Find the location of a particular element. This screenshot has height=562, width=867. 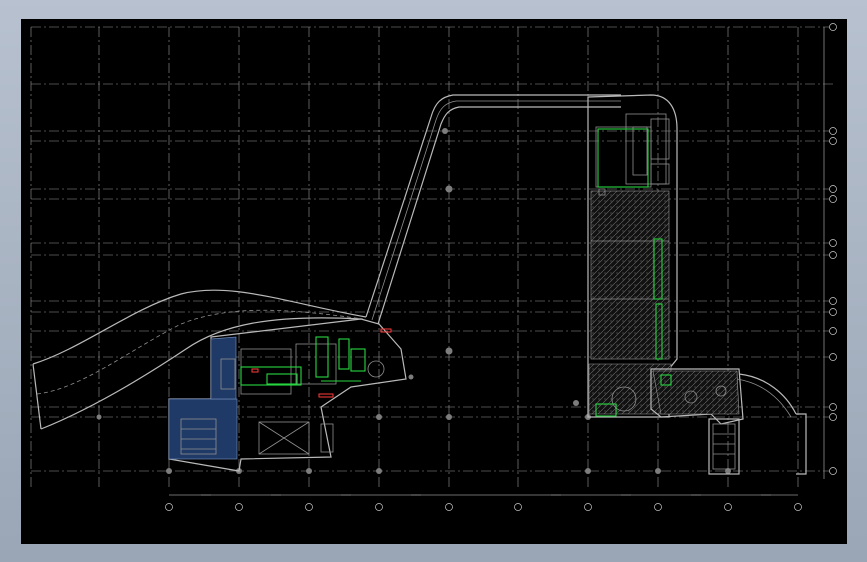

lower-right-cluster is located at coordinates (728, 421).